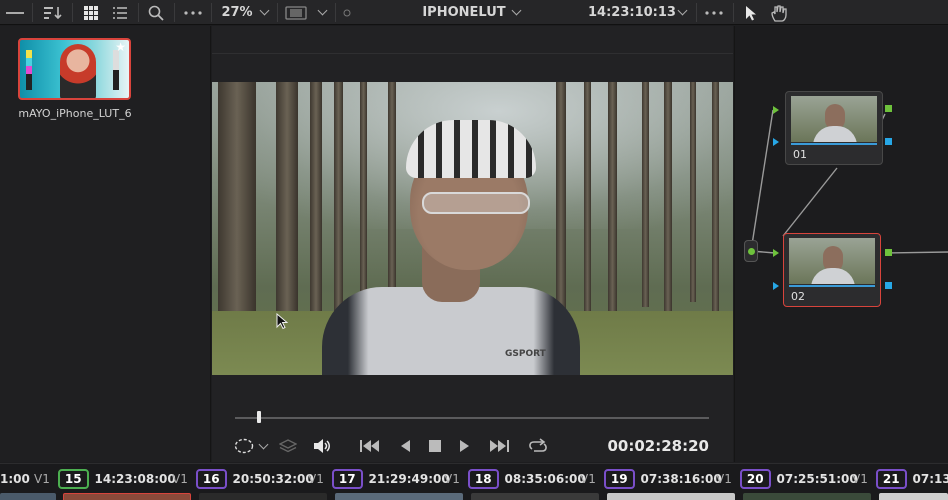 Image resolution: width=948 pixels, height=500 pixels. What do you see at coordinates (776, 286) in the screenshot?
I see `node-02-input-key` at bounding box center [776, 286].